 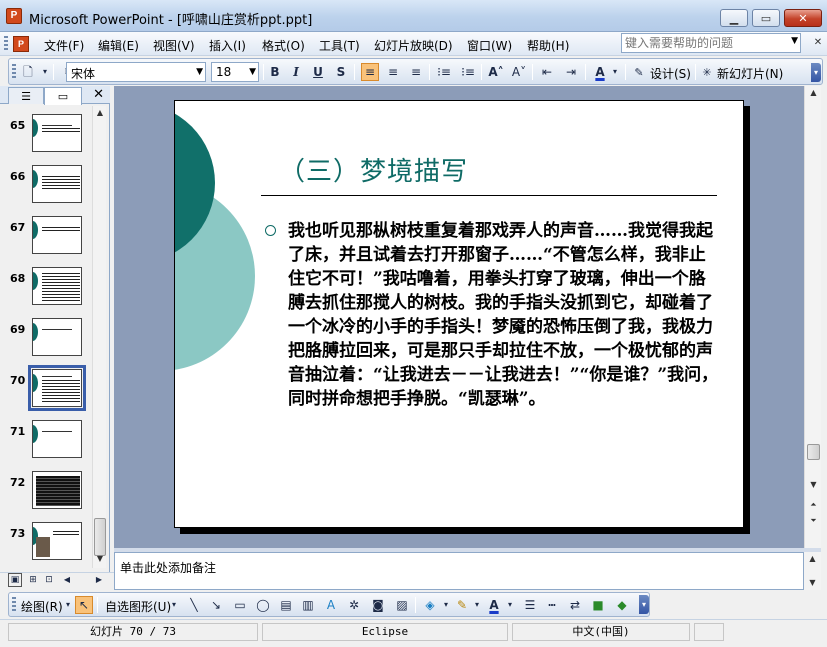 What do you see at coordinates (571, 72) in the screenshot?
I see `increase-indent-icon: ⇥` at bounding box center [571, 72].